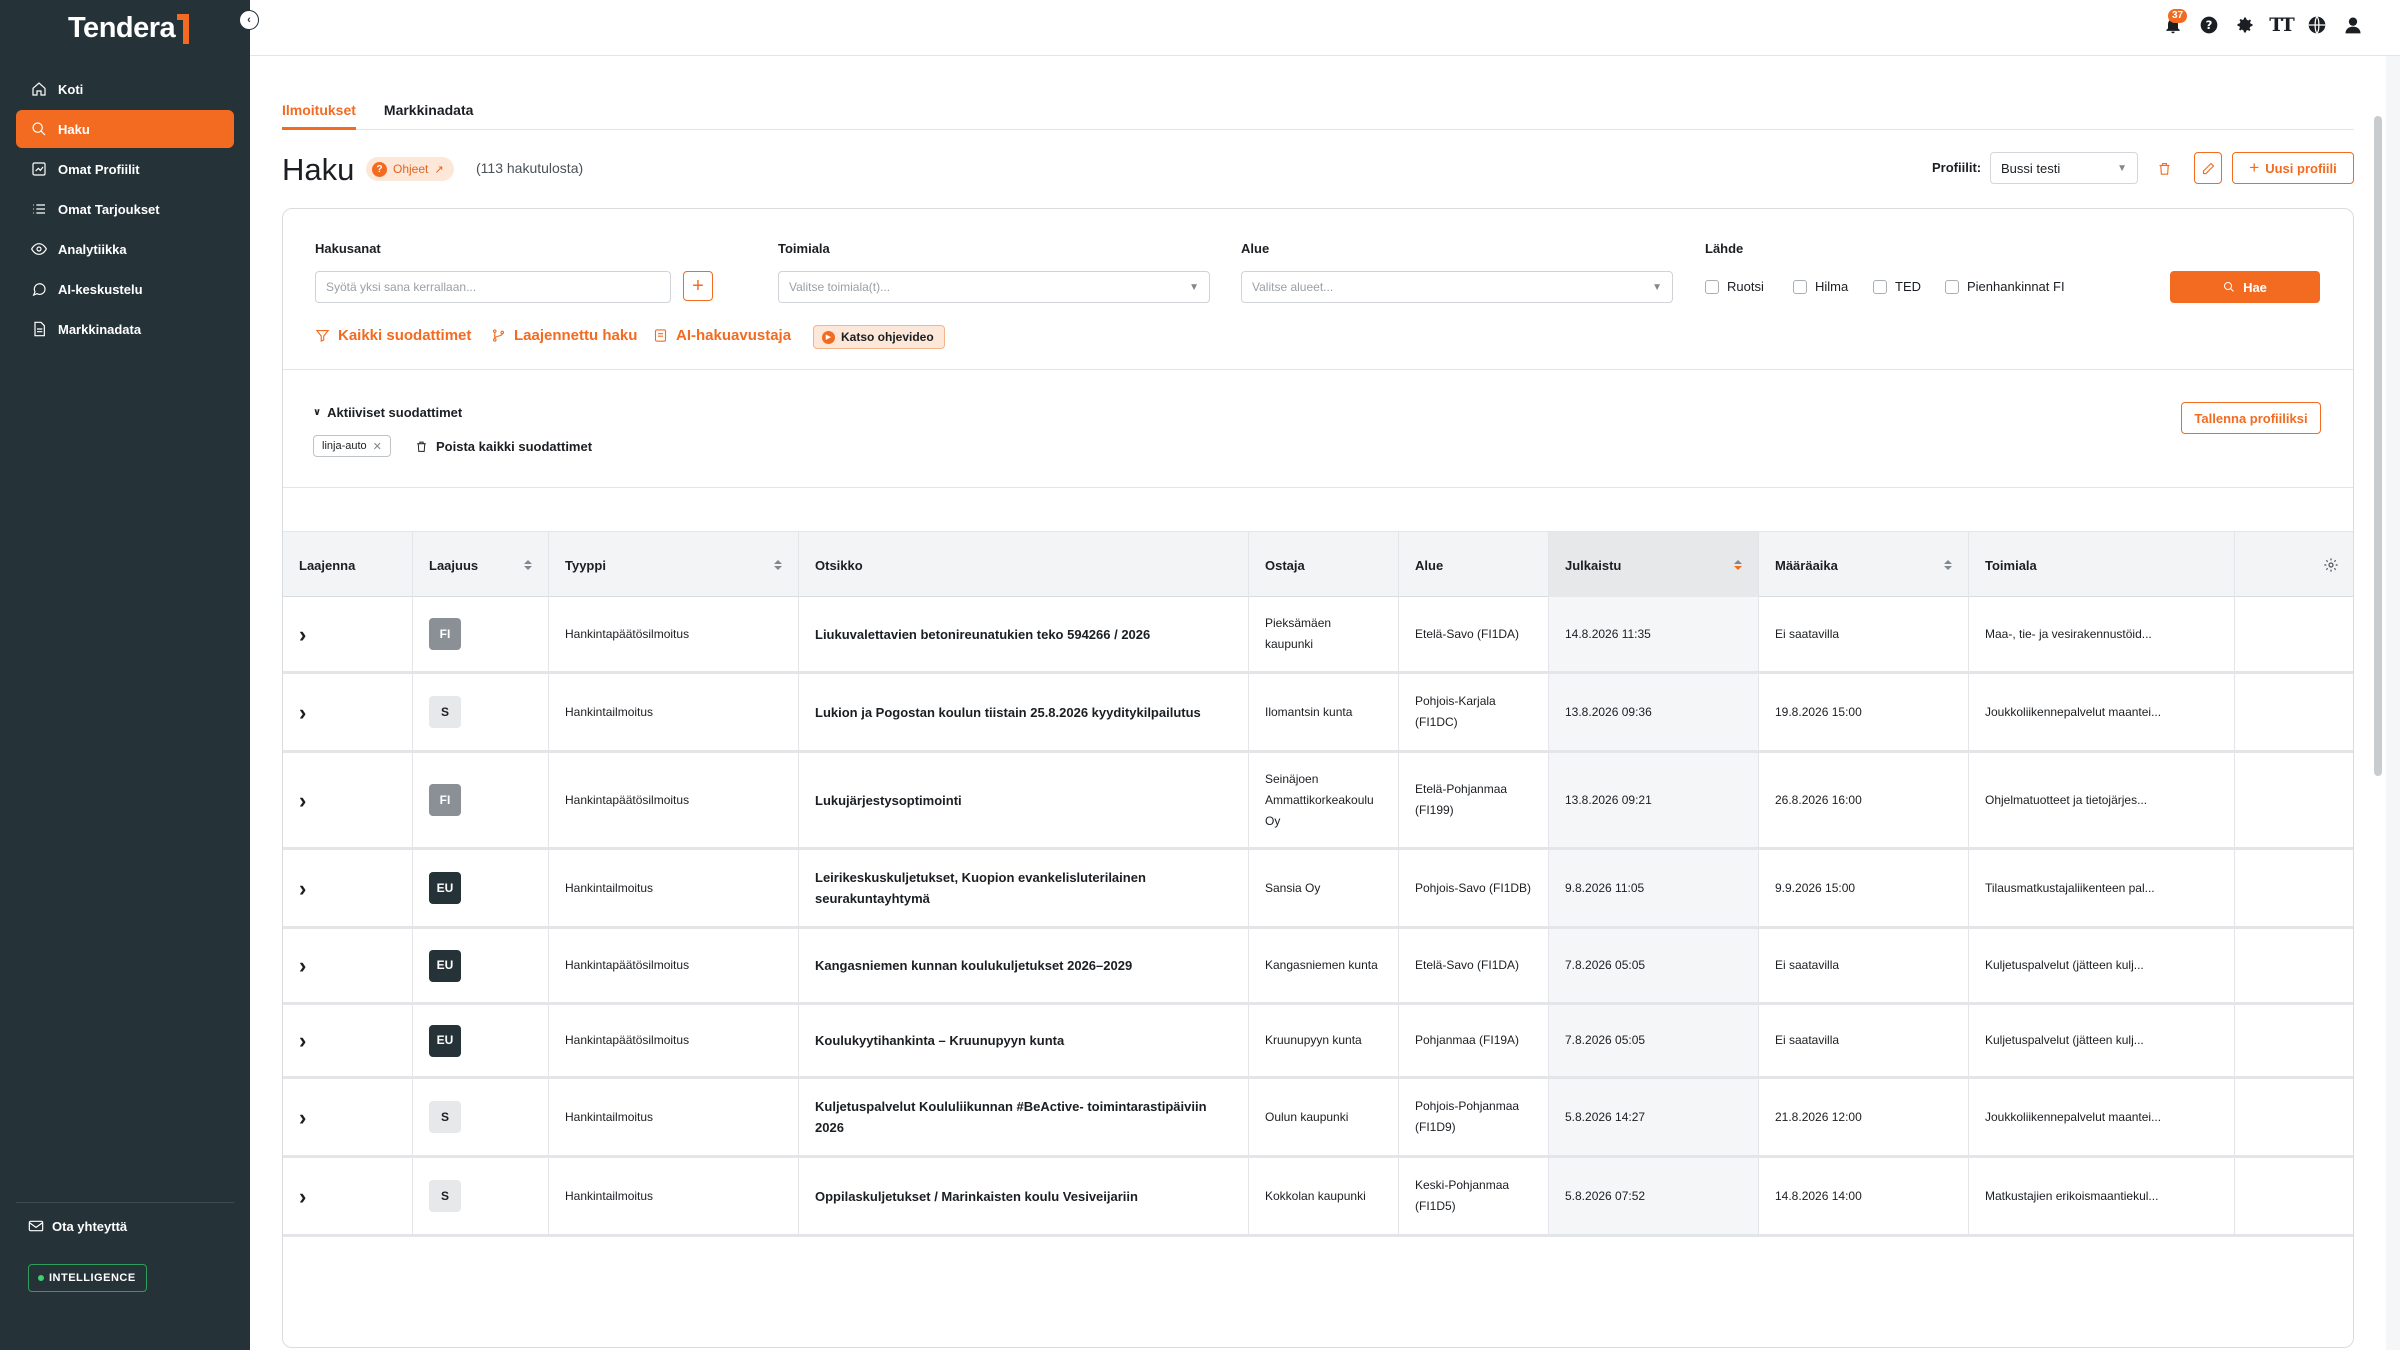  What do you see at coordinates (1745, 286) in the screenshot?
I see `source-label-ruotsi: Ruotsi` at bounding box center [1745, 286].